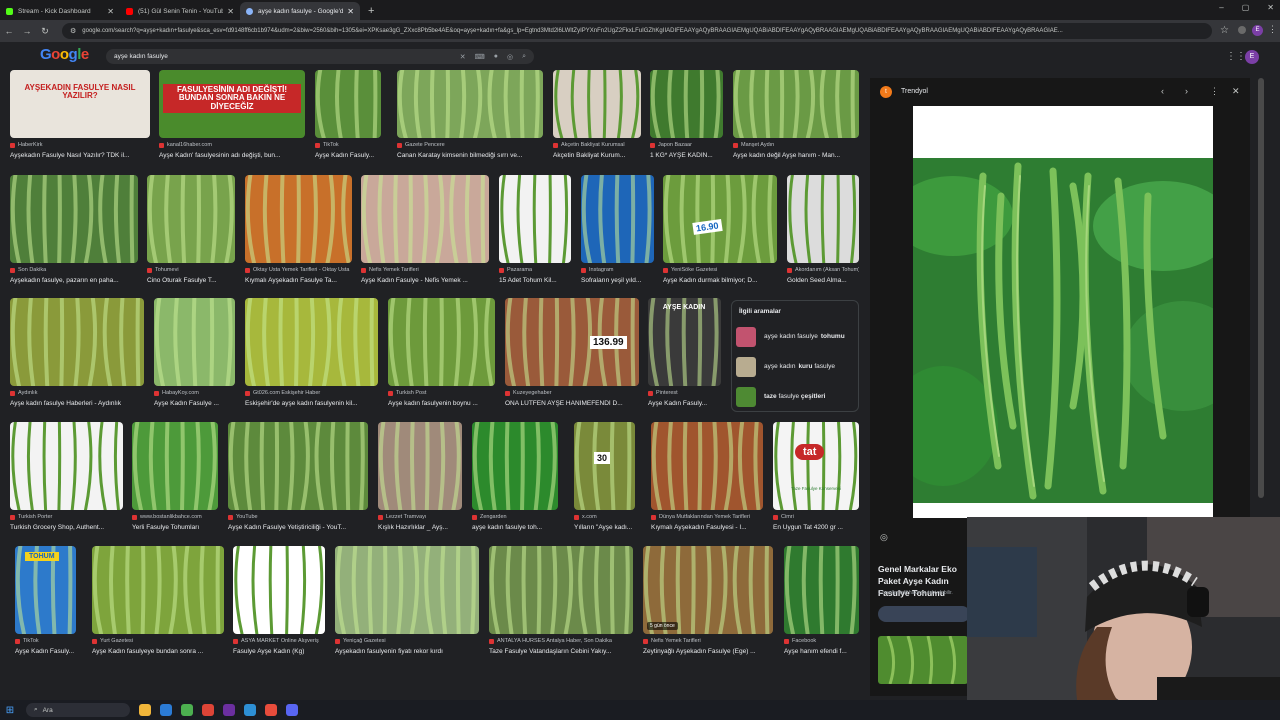 Image resolution: width=1280 pixels, height=720 pixels. What do you see at coordinates (292, 710) in the screenshot?
I see `discord-icon` at bounding box center [292, 710].